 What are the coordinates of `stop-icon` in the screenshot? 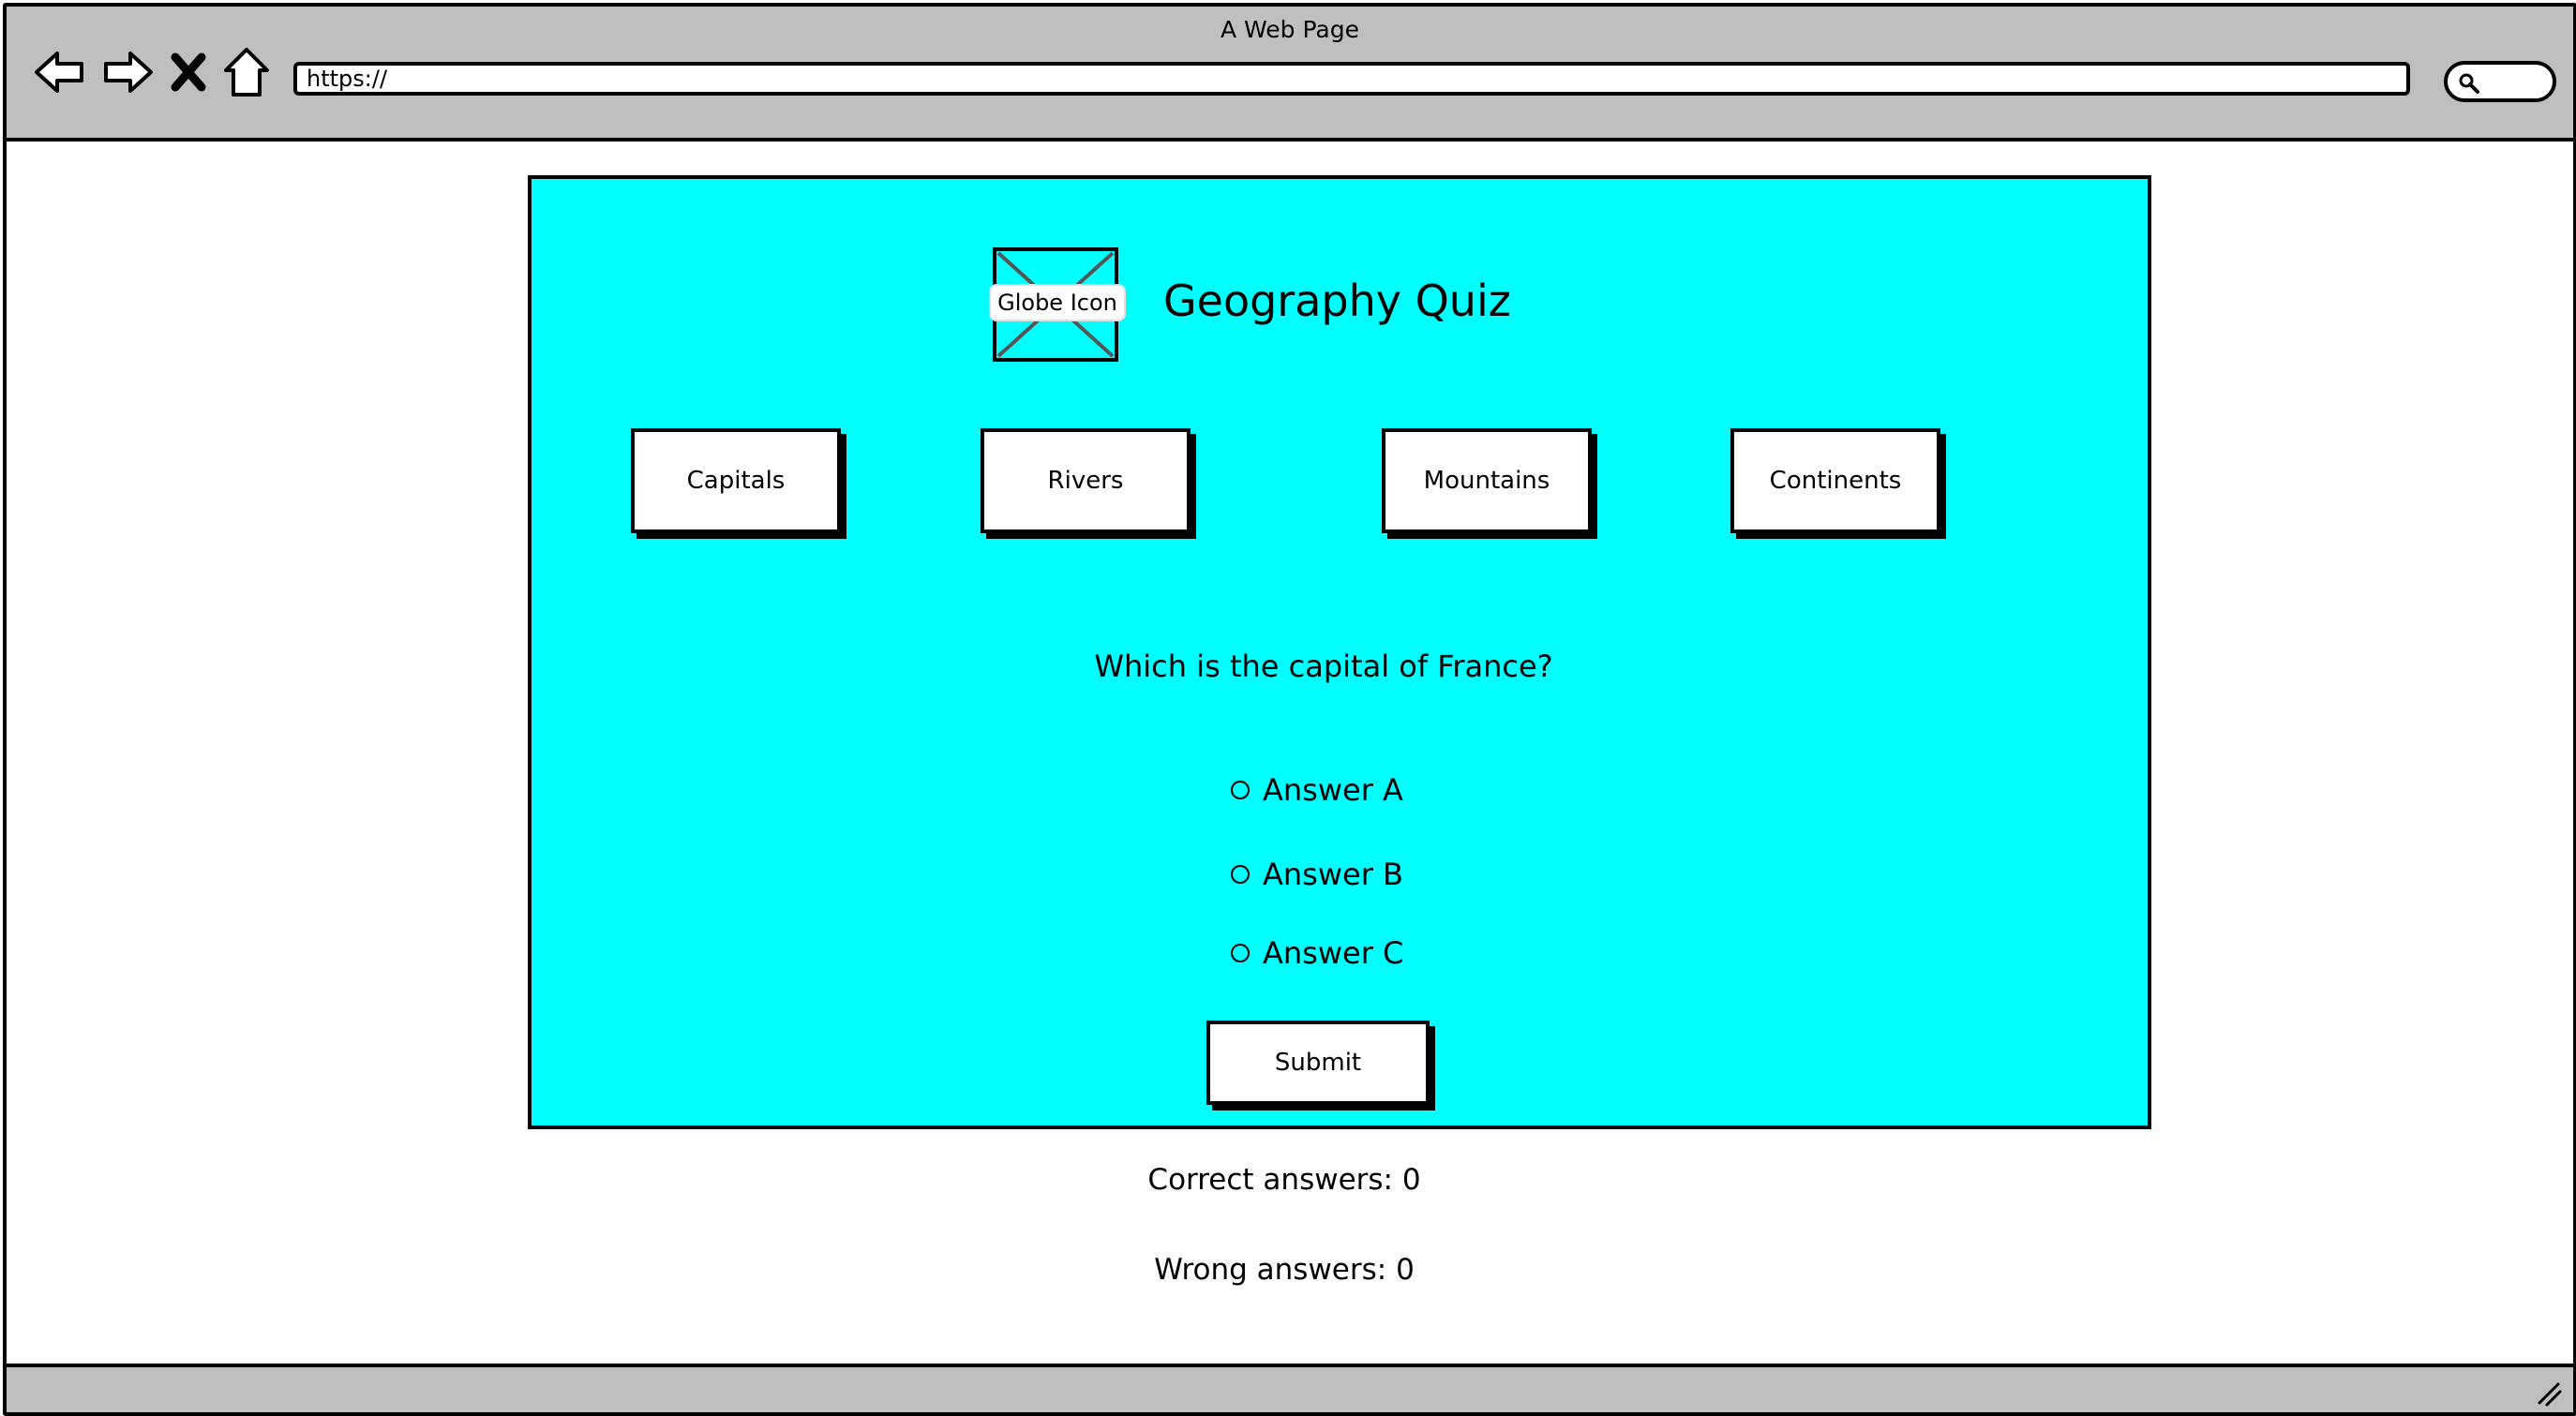 It's located at (188, 72).